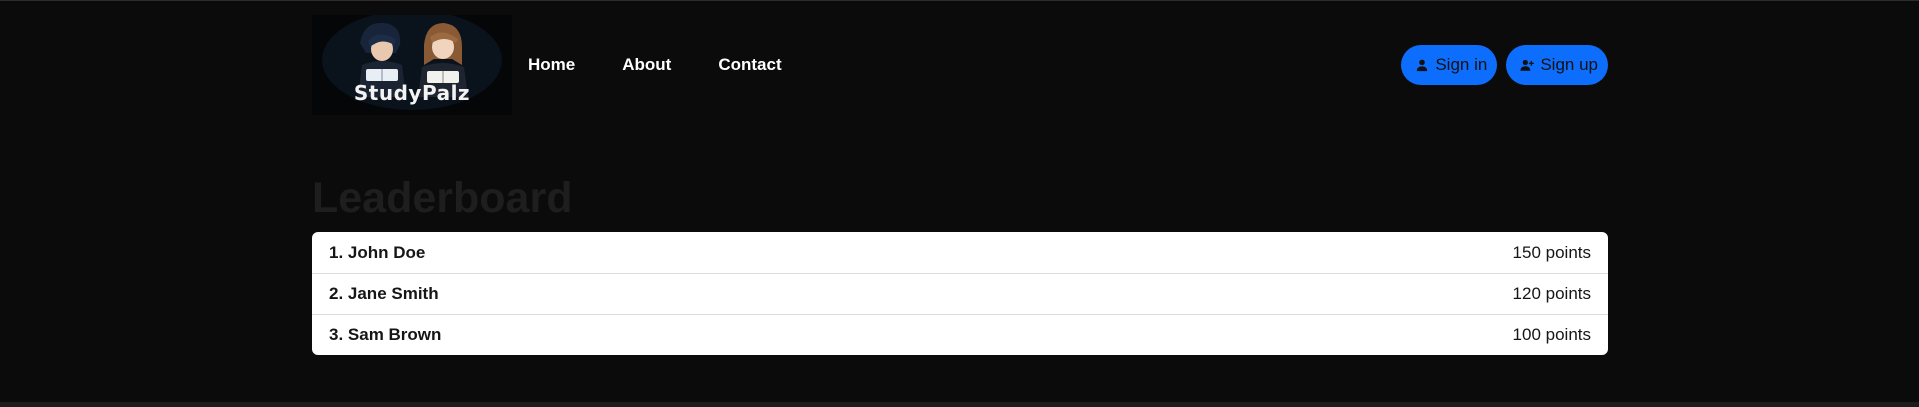 This screenshot has width=1919, height=407. I want to click on leaderboard-points: 100 points, so click(1551, 334).